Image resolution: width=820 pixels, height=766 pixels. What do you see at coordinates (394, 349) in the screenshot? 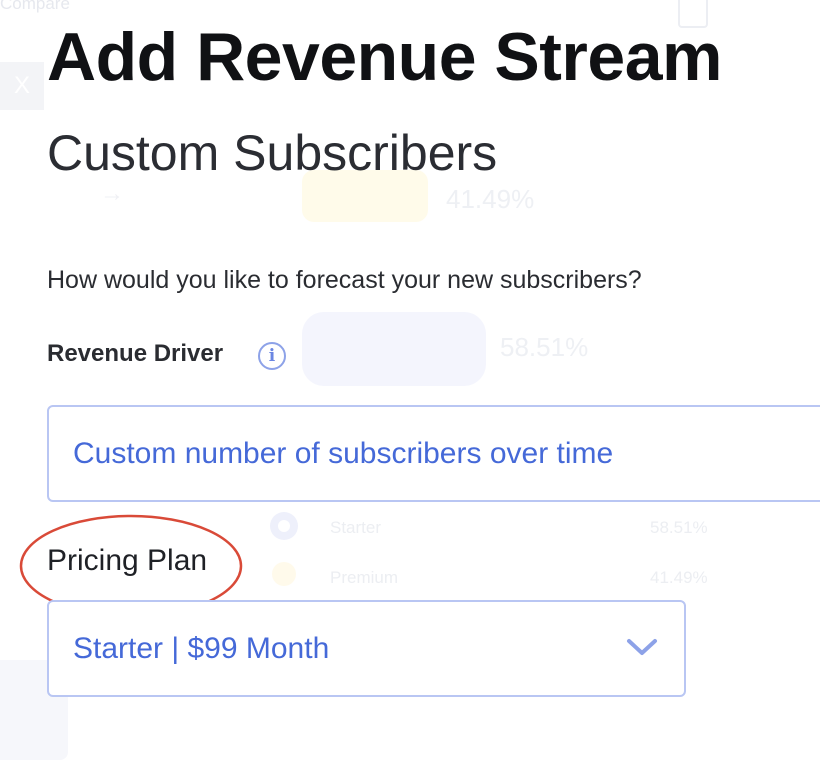
I see `background-starter-swatch` at bounding box center [394, 349].